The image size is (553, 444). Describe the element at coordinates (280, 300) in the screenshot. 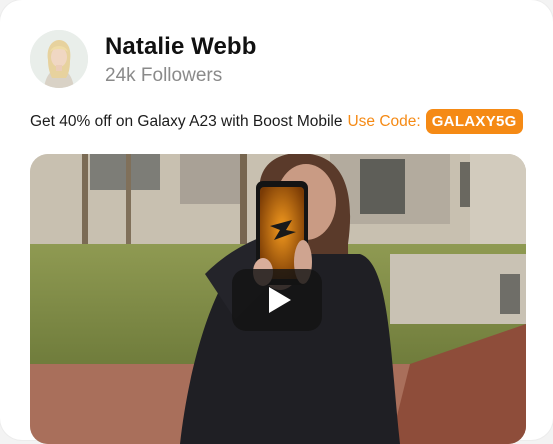

I see `play-icon` at that location.